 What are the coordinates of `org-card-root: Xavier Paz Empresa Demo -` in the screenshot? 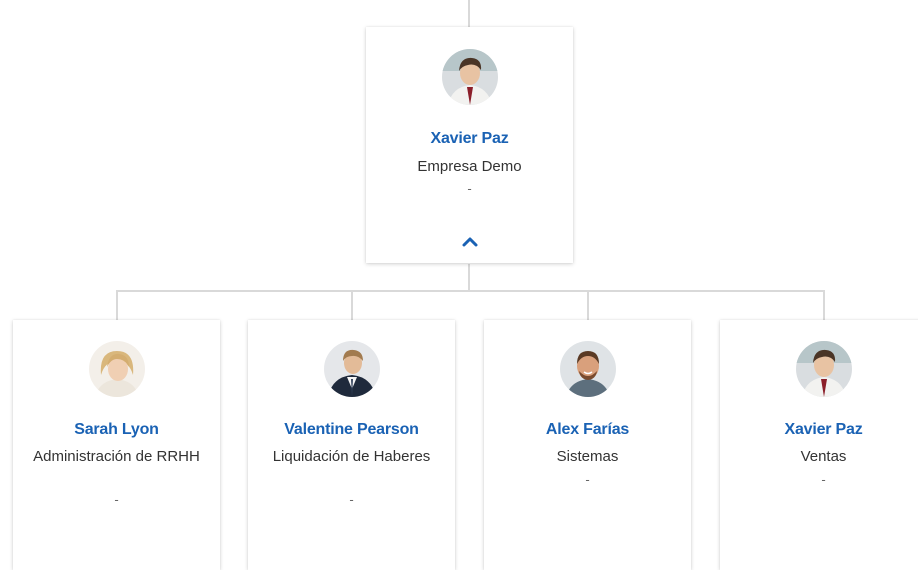 It's located at (469, 145).